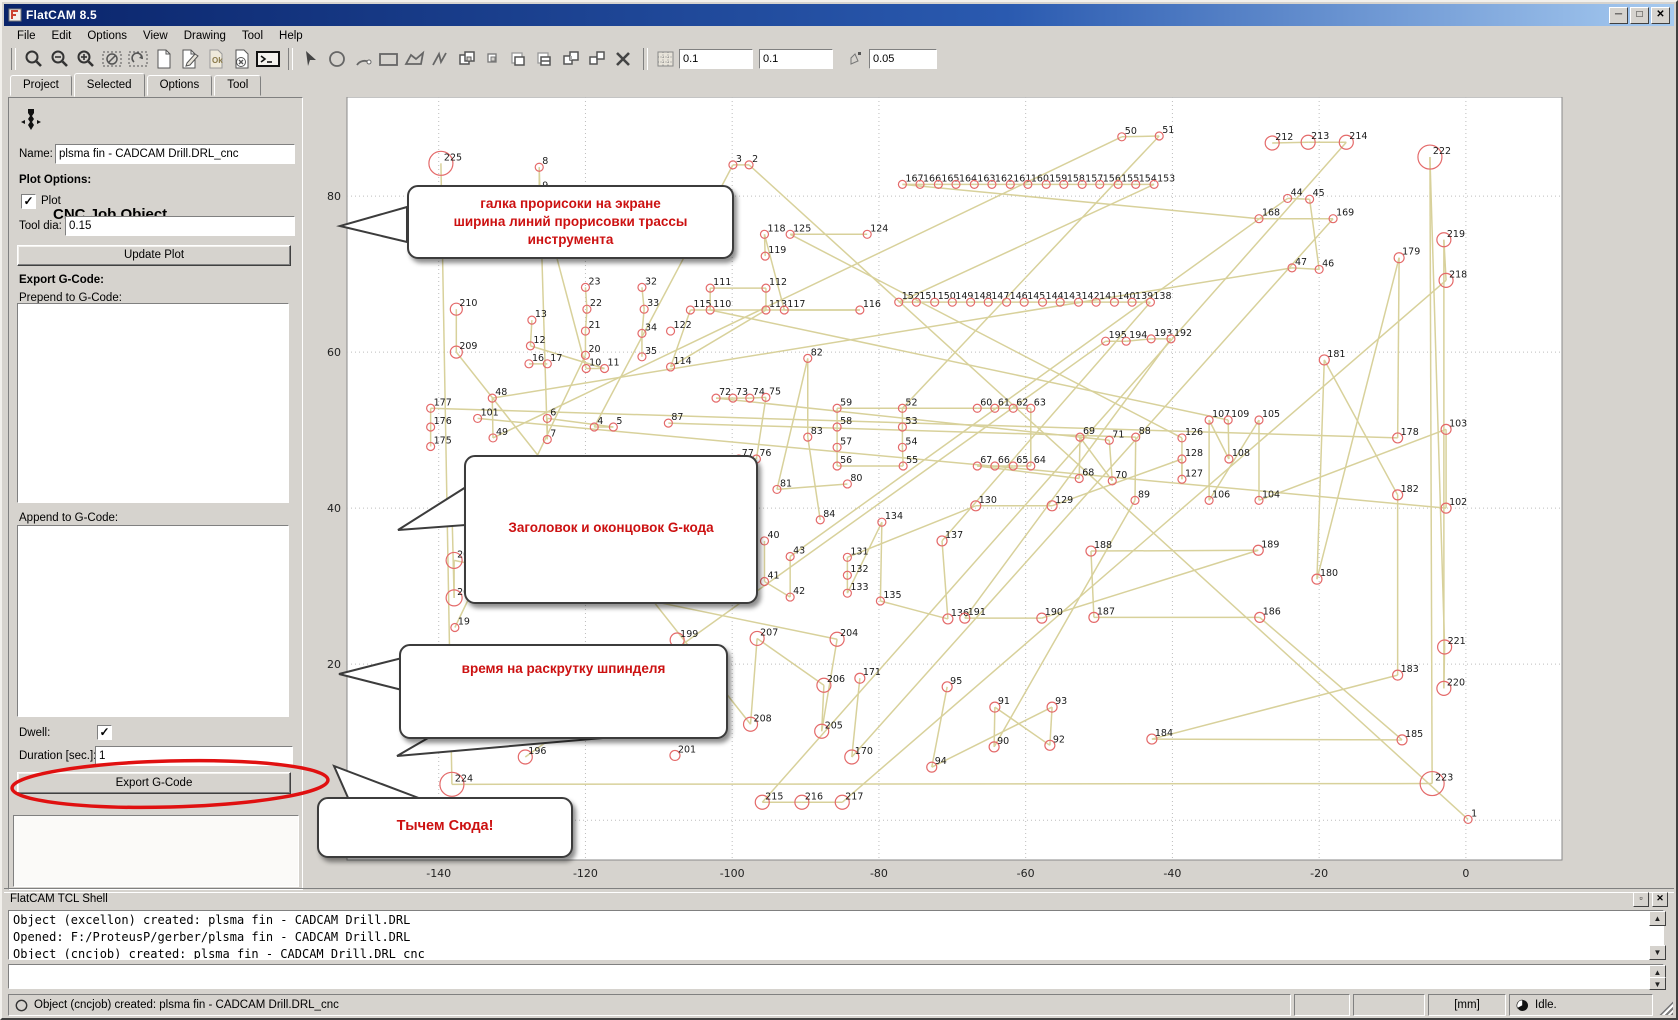  What do you see at coordinates (1414, 734) in the screenshot?
I see `svg-text: 185` at bounding box center [1414, 734].